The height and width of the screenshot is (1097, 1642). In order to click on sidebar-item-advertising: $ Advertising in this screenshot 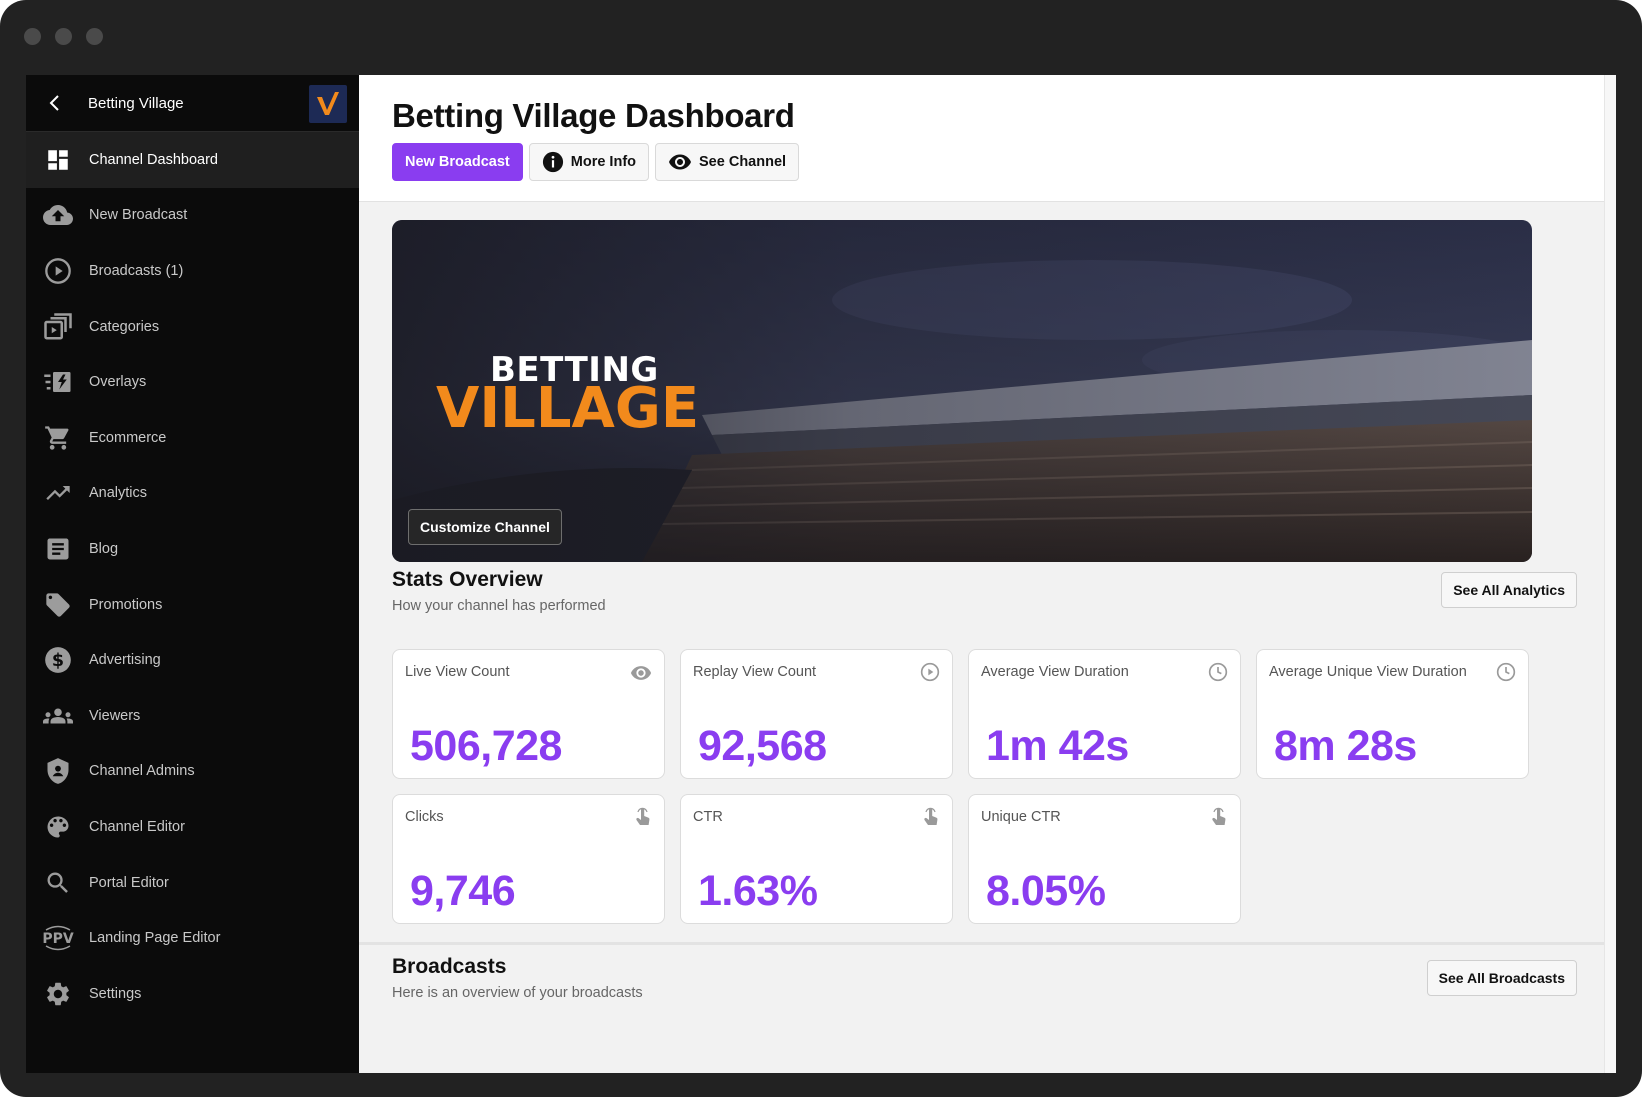, I will do `click(192, 660)`.